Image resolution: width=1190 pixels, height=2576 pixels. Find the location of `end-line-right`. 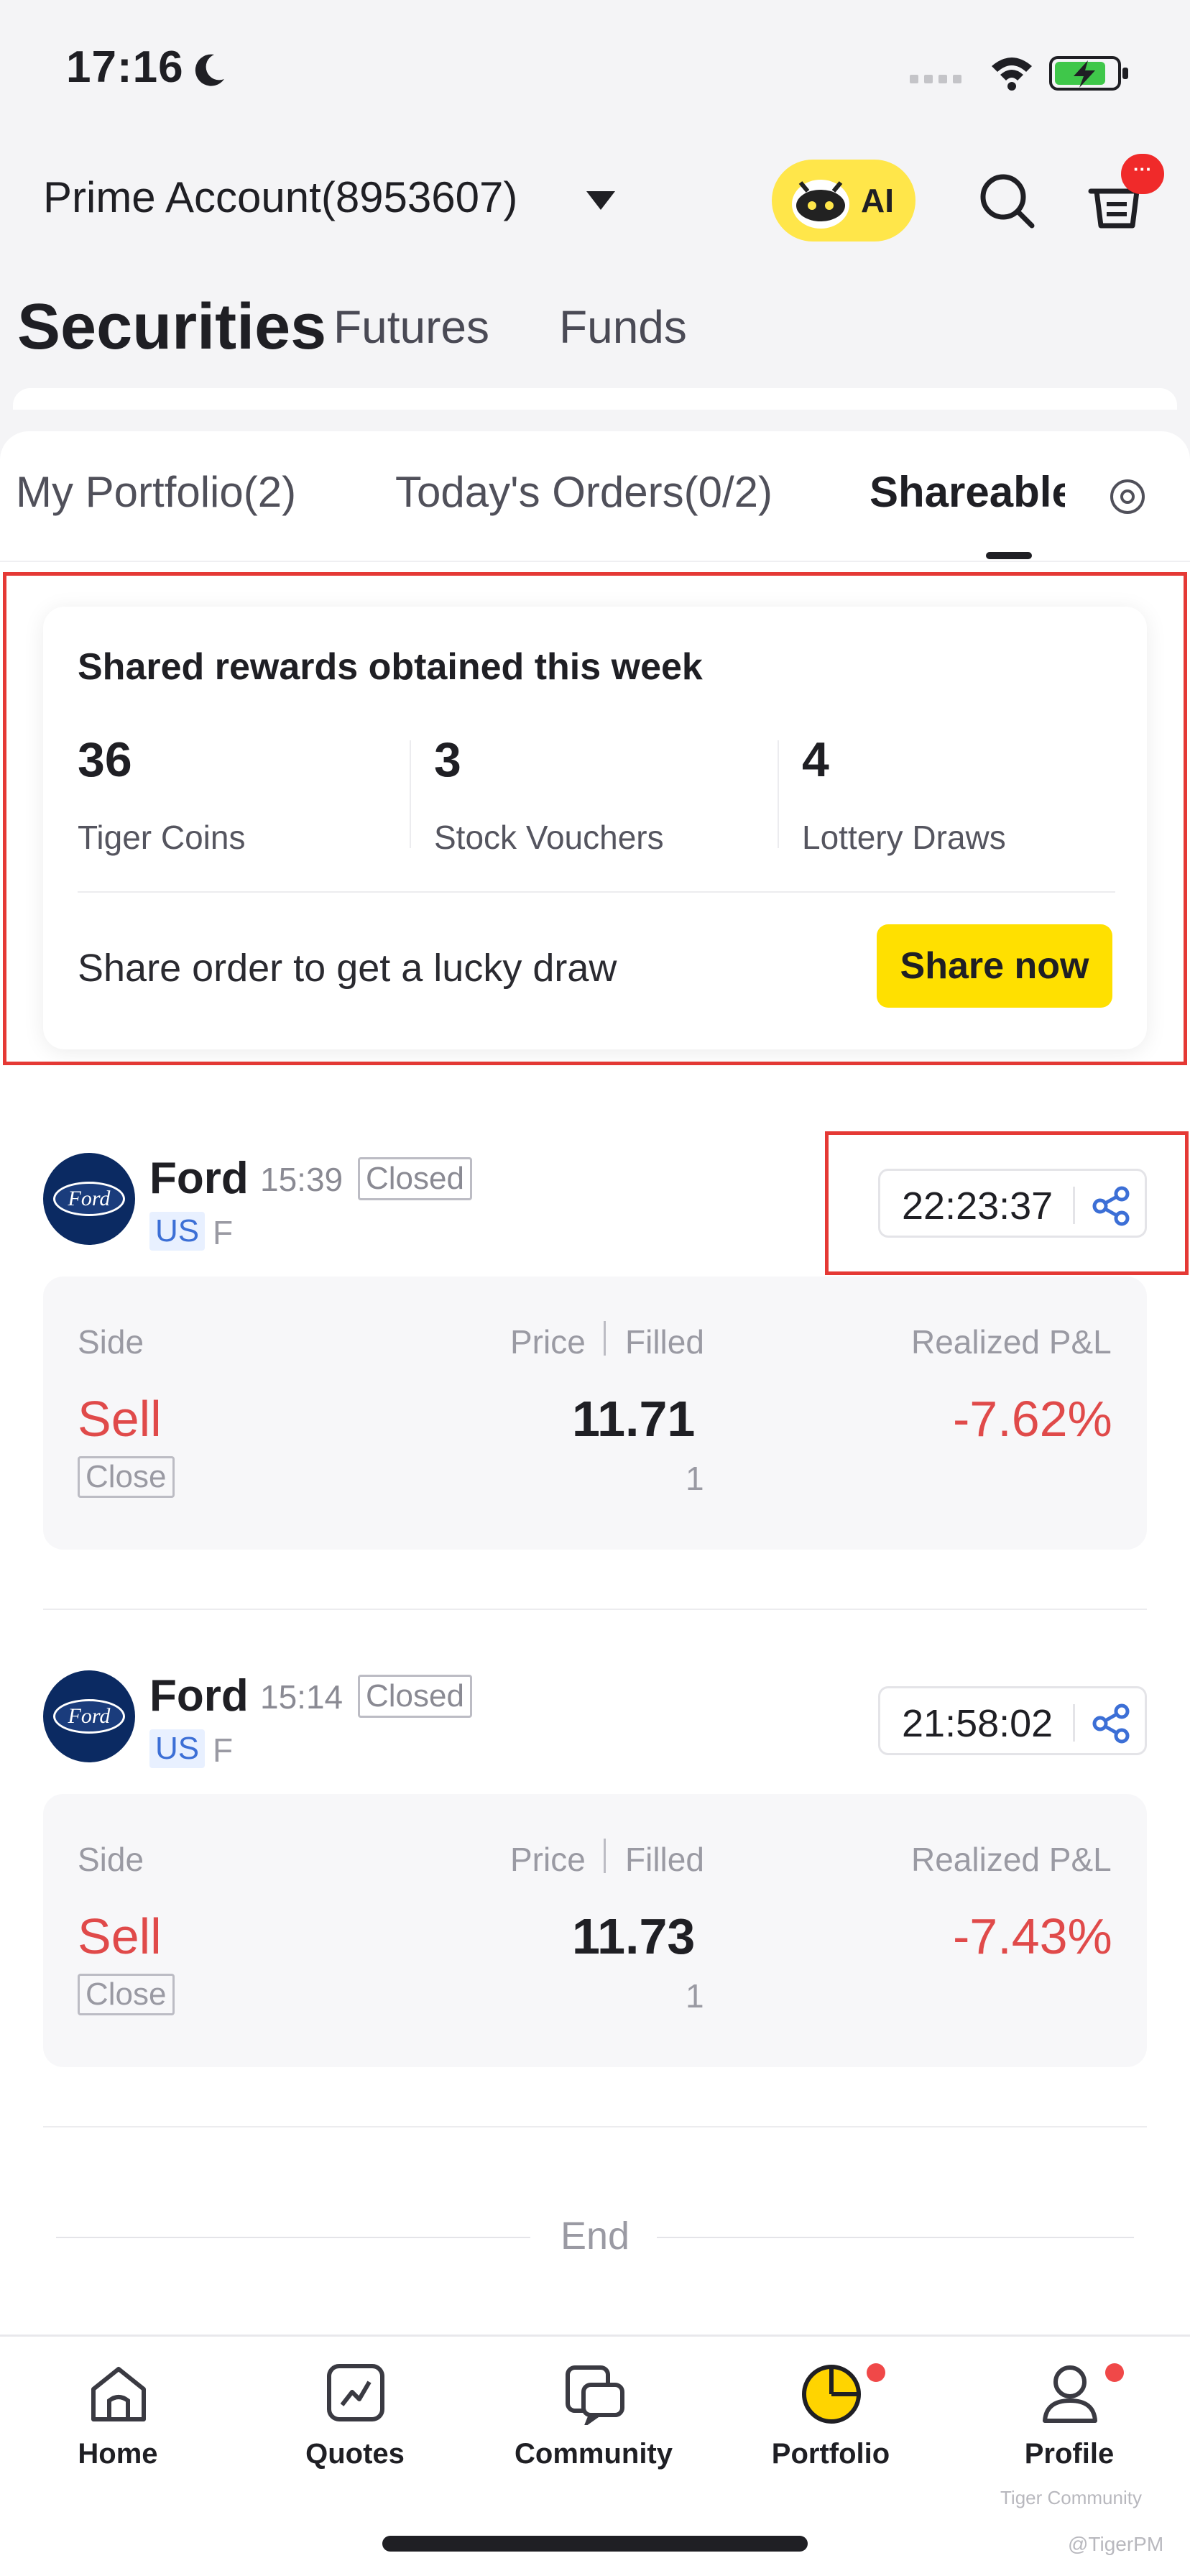

end-line-right is located at coordinates (895, 2237).